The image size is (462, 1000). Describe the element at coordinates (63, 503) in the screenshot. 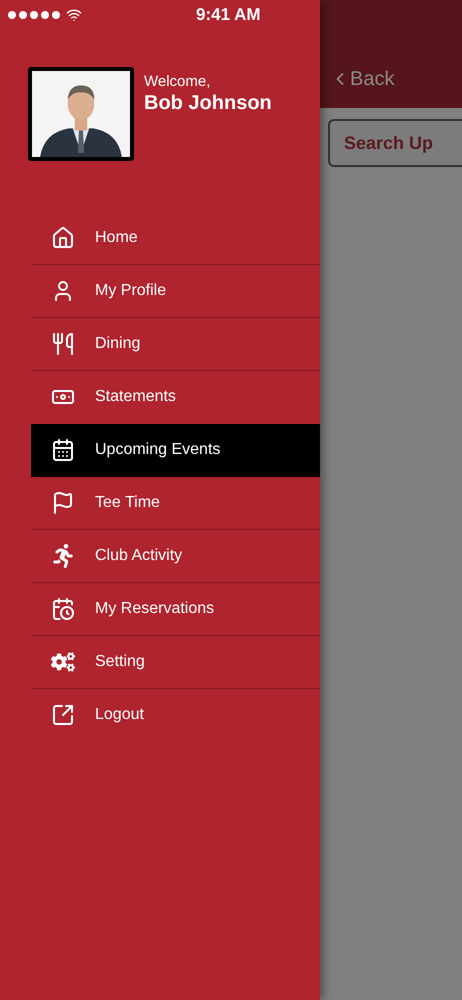

I see `flag-icon` at that location.